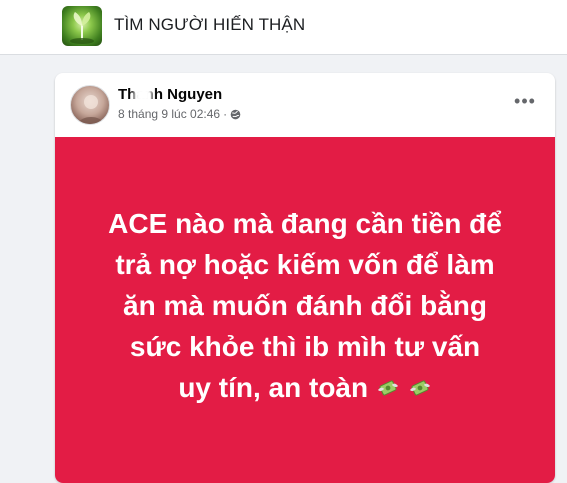 The image size is (567, 483). Describe the element at coordinates (305, 346) in the screenshot. I see `post-text-line: sức khỏe thì ib mìh tư vấn` at that location.